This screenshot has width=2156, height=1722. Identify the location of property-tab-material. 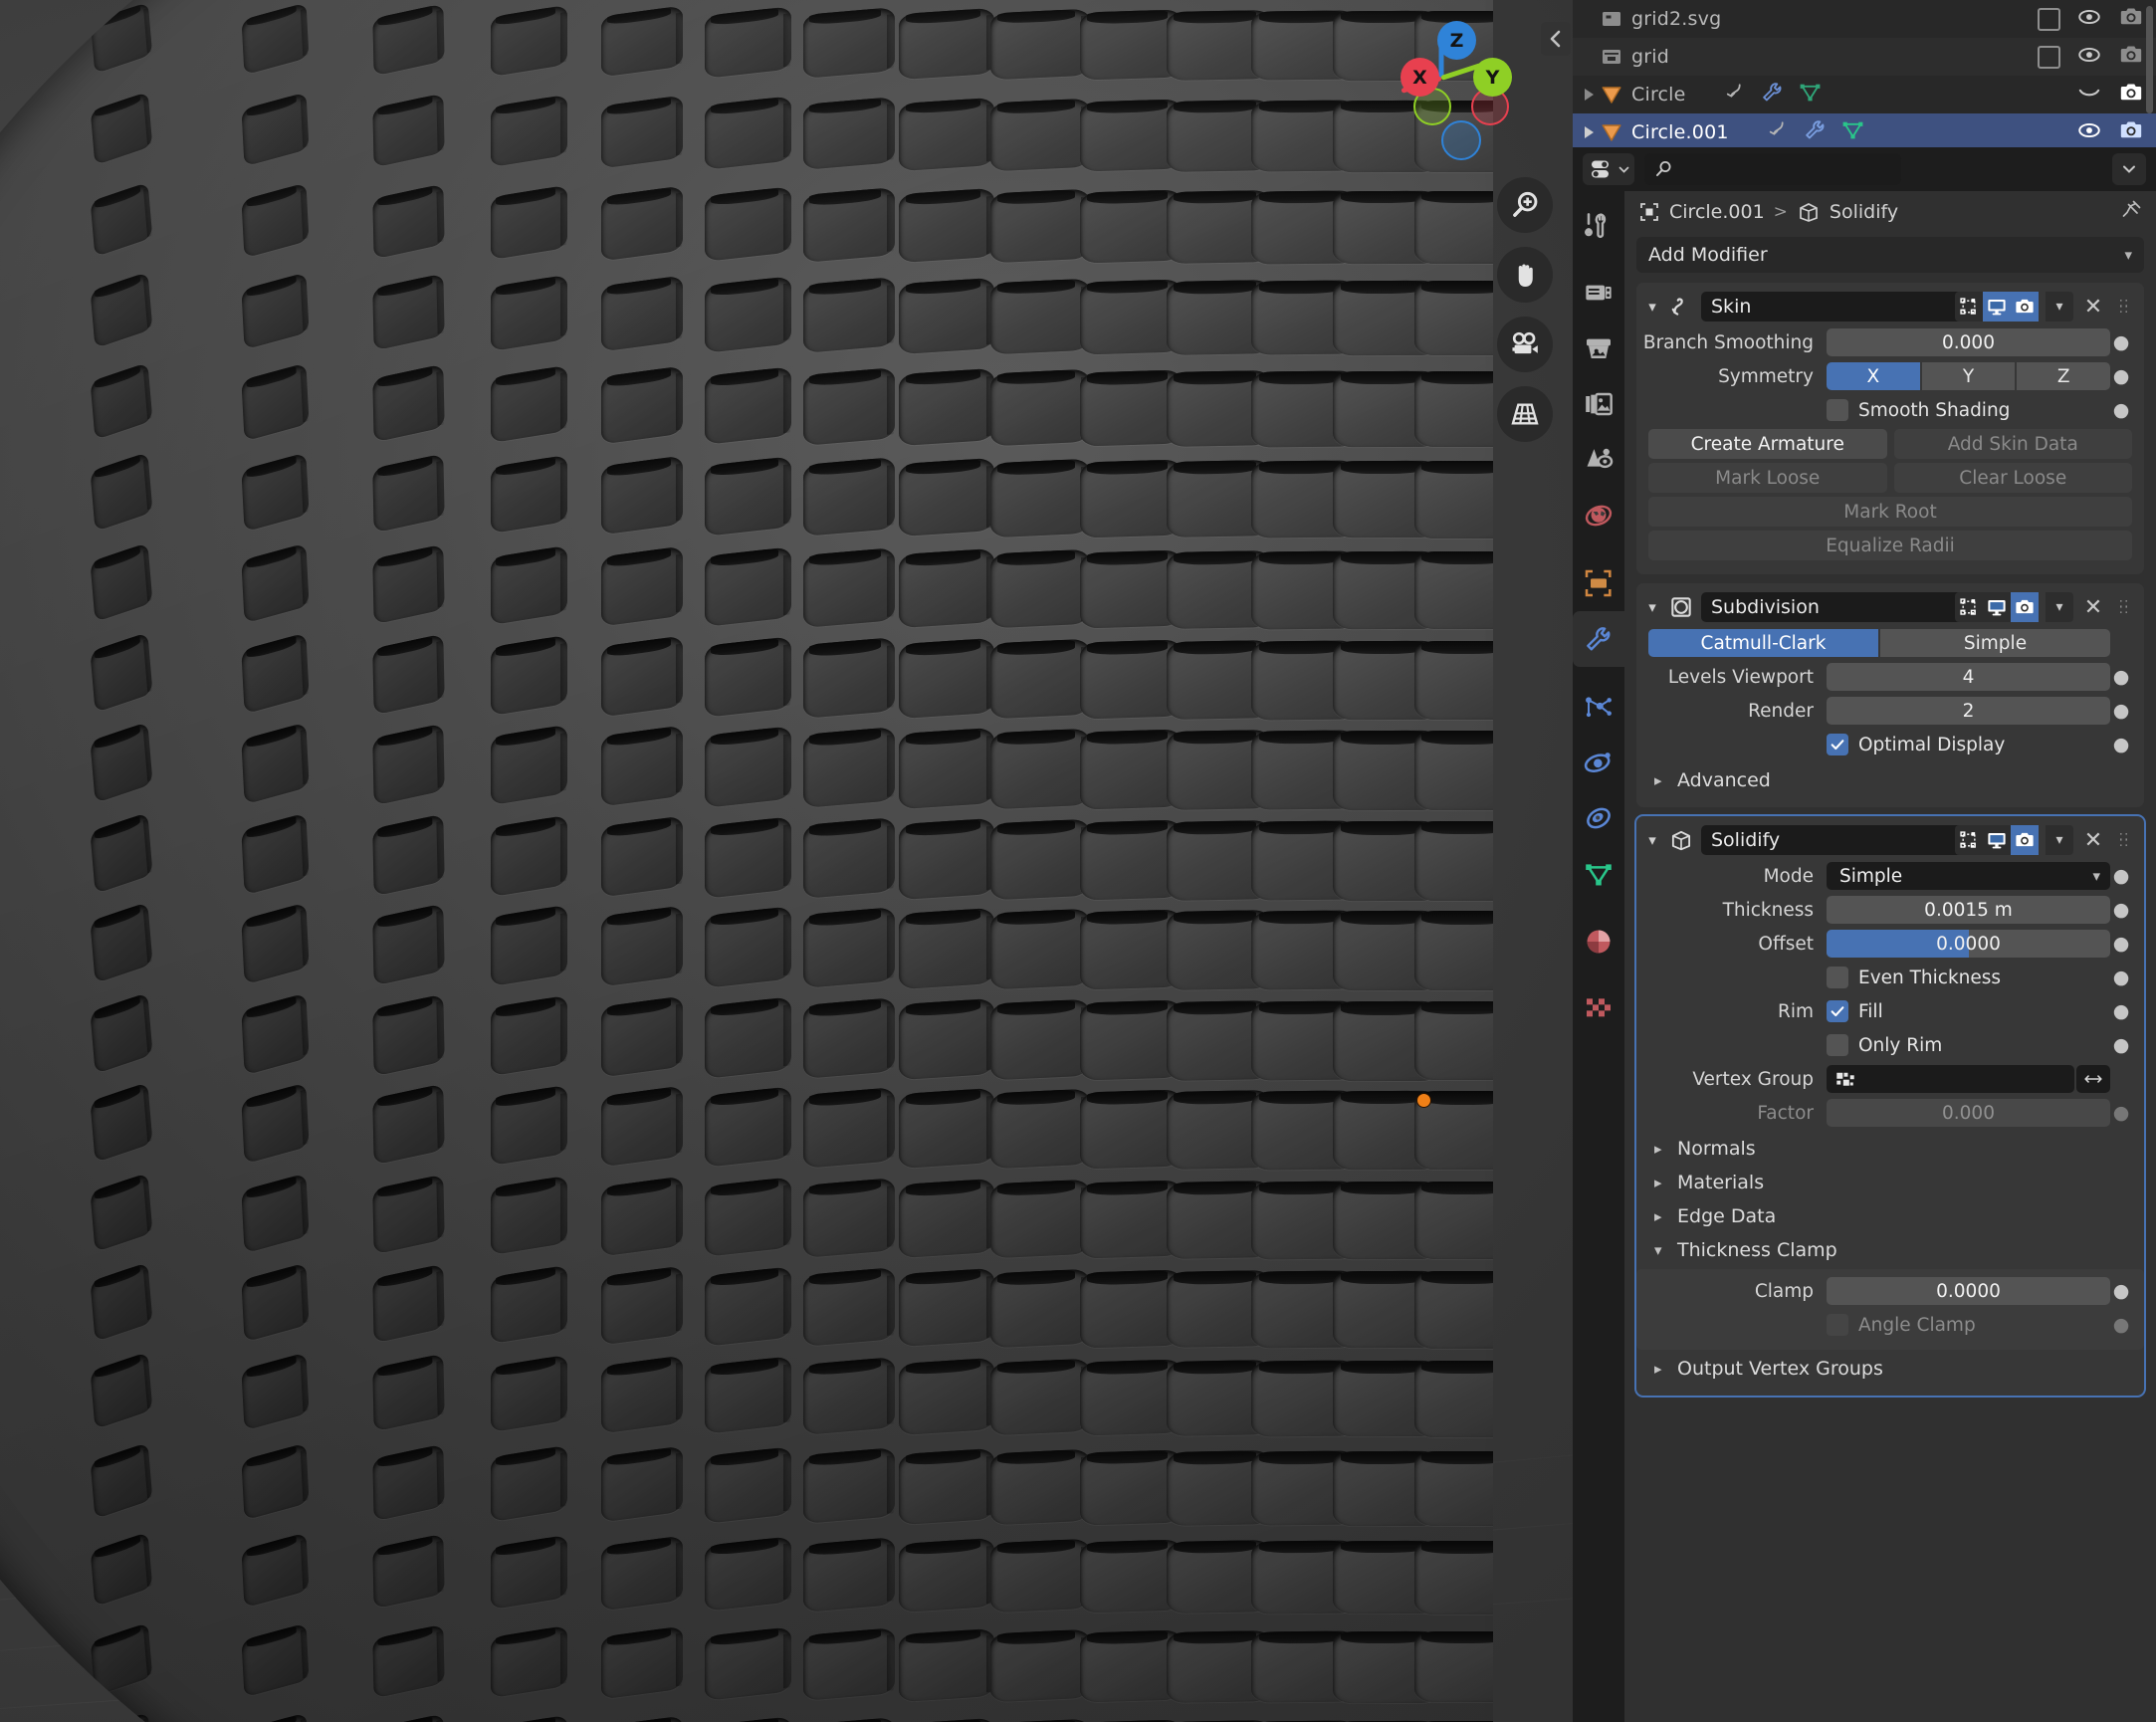
(1598, 941).